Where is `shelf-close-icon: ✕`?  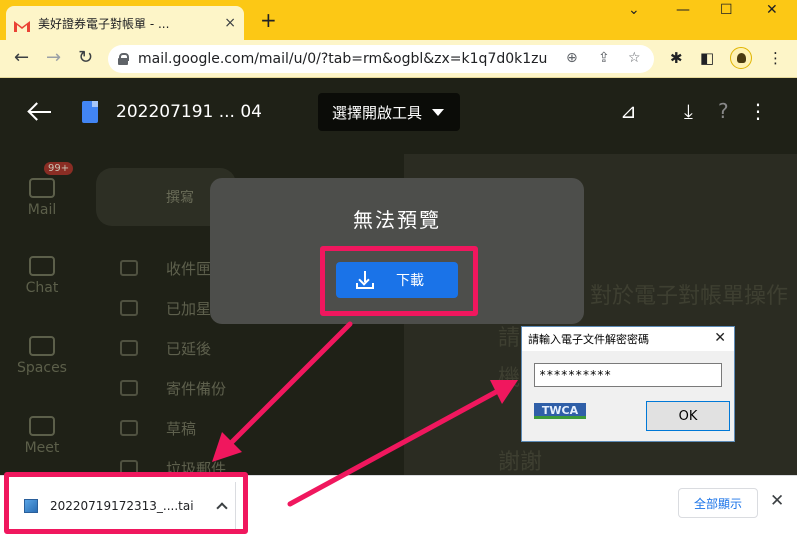
shelf-close-icon: ✕ is located at coordinates (777, 501).